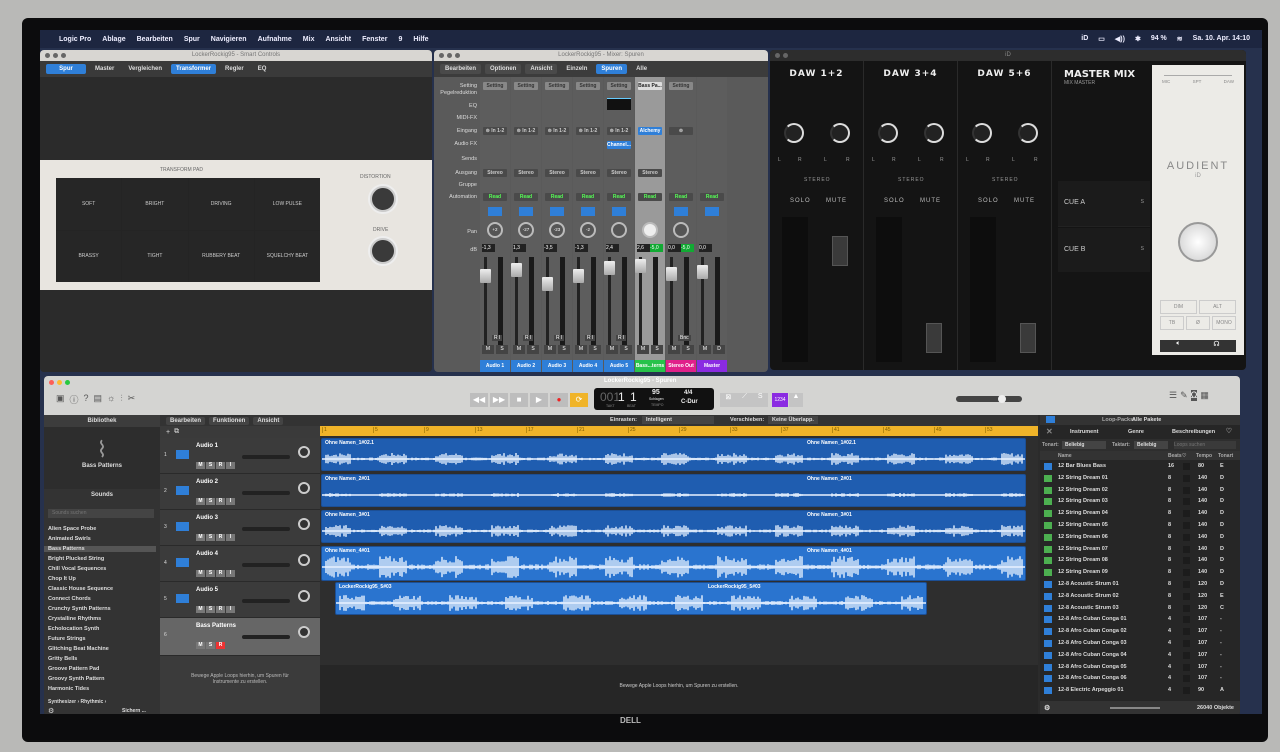  Describe the element at coordinates (526, 366) in the screenshot. I see `channel-name: Audio 2` at that location.